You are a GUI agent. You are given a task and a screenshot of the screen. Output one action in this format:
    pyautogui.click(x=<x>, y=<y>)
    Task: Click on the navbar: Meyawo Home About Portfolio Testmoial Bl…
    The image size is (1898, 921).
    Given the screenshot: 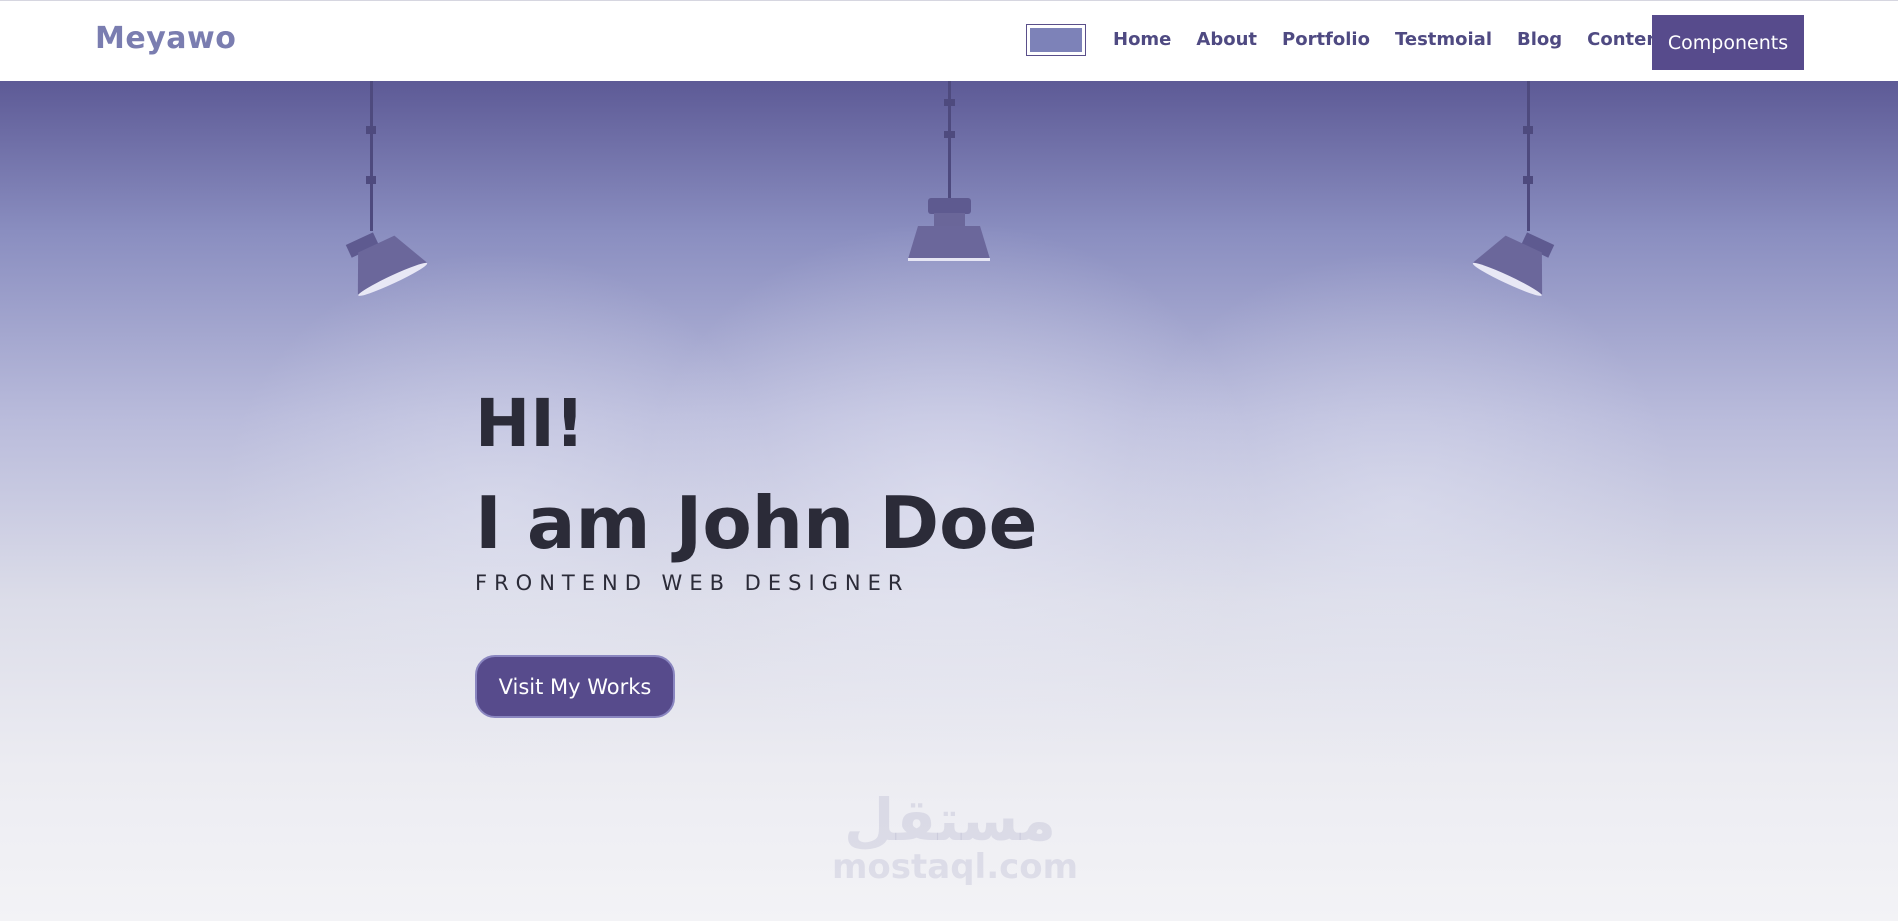 What is the action you would take?
    pyautogui.click(x=949, y=40)
    